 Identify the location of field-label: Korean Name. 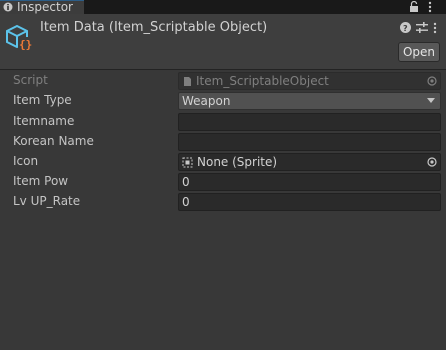
(53, 141).